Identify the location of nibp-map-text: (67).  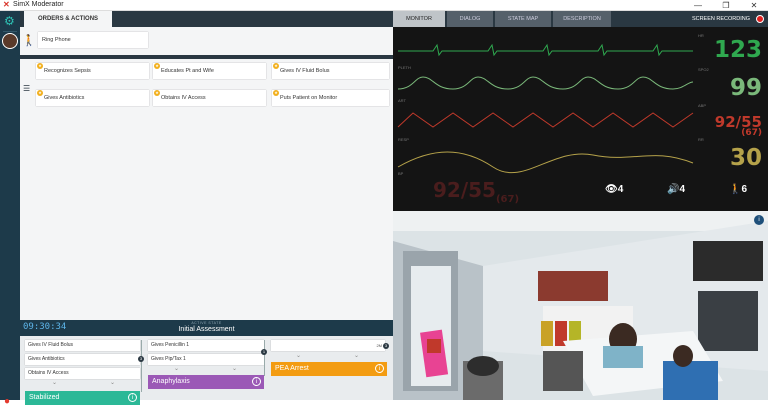
(507, 199).